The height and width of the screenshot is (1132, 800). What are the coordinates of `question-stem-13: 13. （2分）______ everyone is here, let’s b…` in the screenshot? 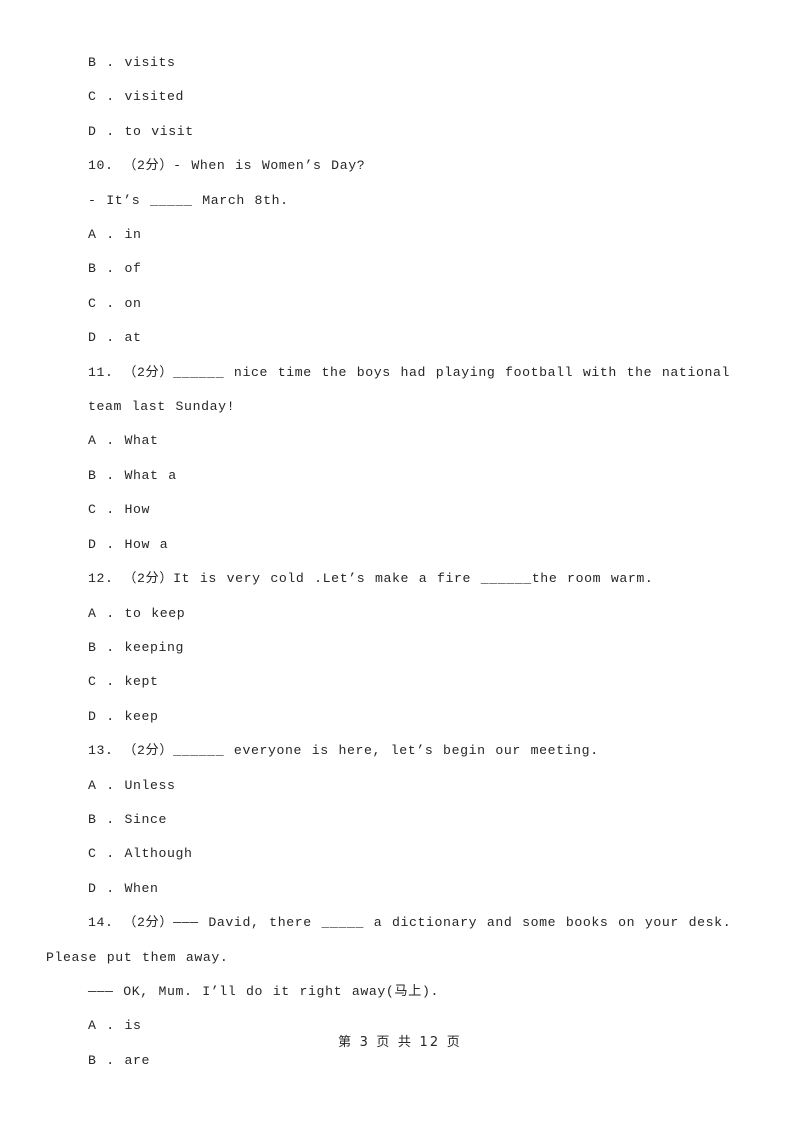 It's located at (343, 751).